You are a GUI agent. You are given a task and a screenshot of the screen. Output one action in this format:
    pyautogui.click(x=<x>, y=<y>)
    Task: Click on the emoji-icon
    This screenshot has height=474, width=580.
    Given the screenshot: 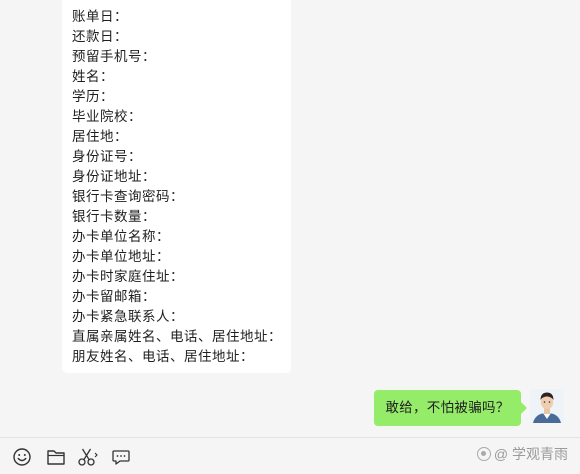 What is the action you would take?
    pyautogui.click(x=22, y=457)
    